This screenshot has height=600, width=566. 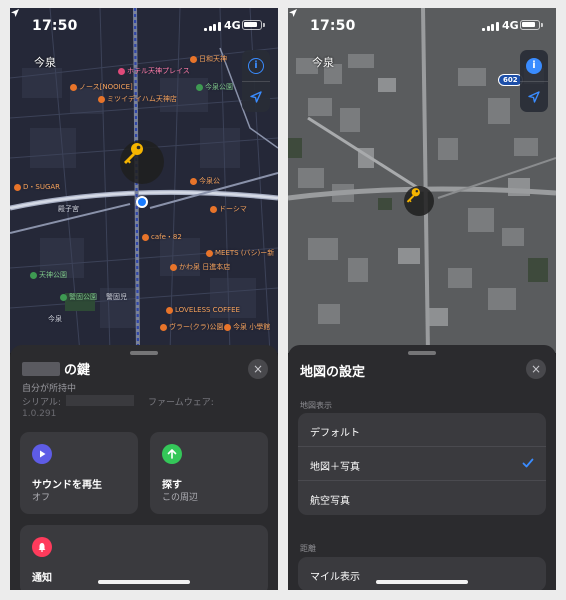 I want to click on distance-group: マイル表示, so click(x=422, y=573).